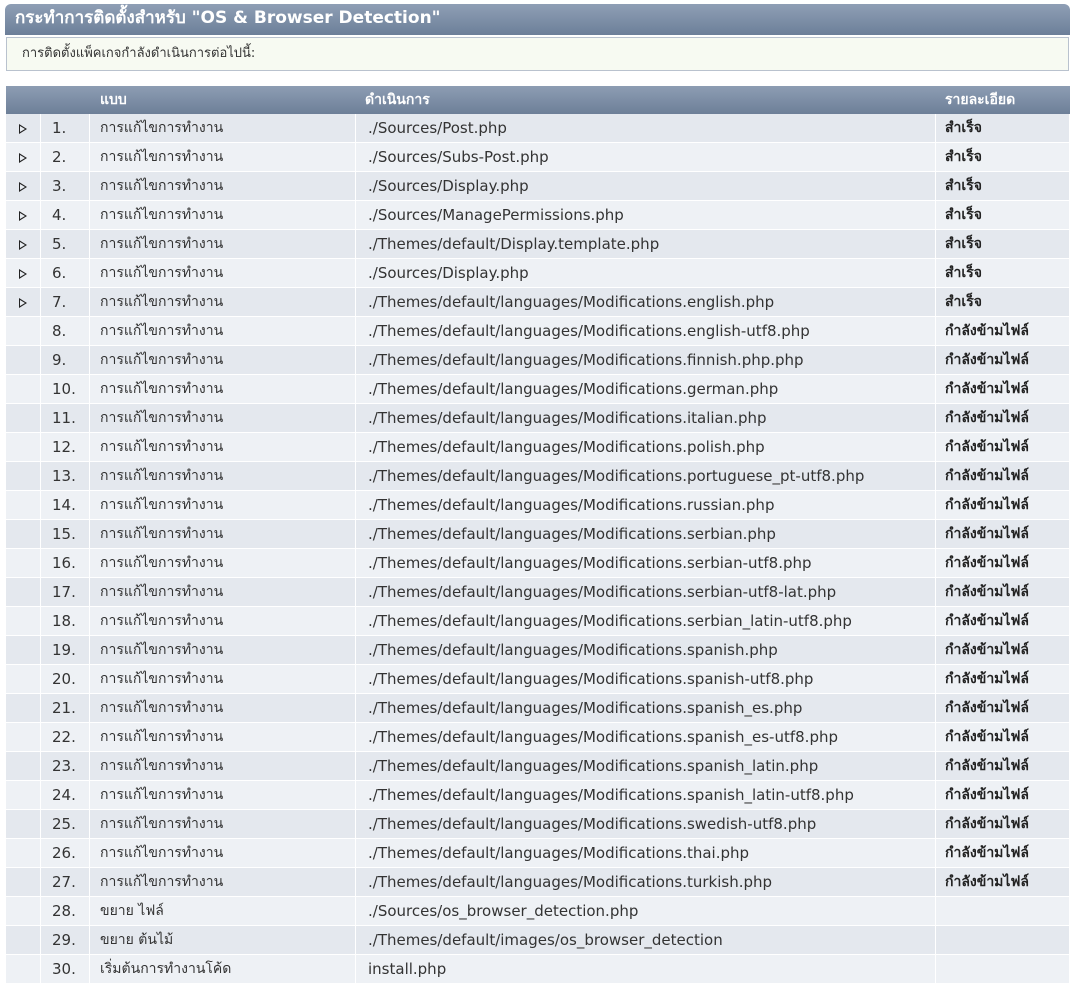 The width and height of the screenshot is (1070, 998). I want to click on row-file: ./Sources/os_browser_detection.php, so click(646, 911).